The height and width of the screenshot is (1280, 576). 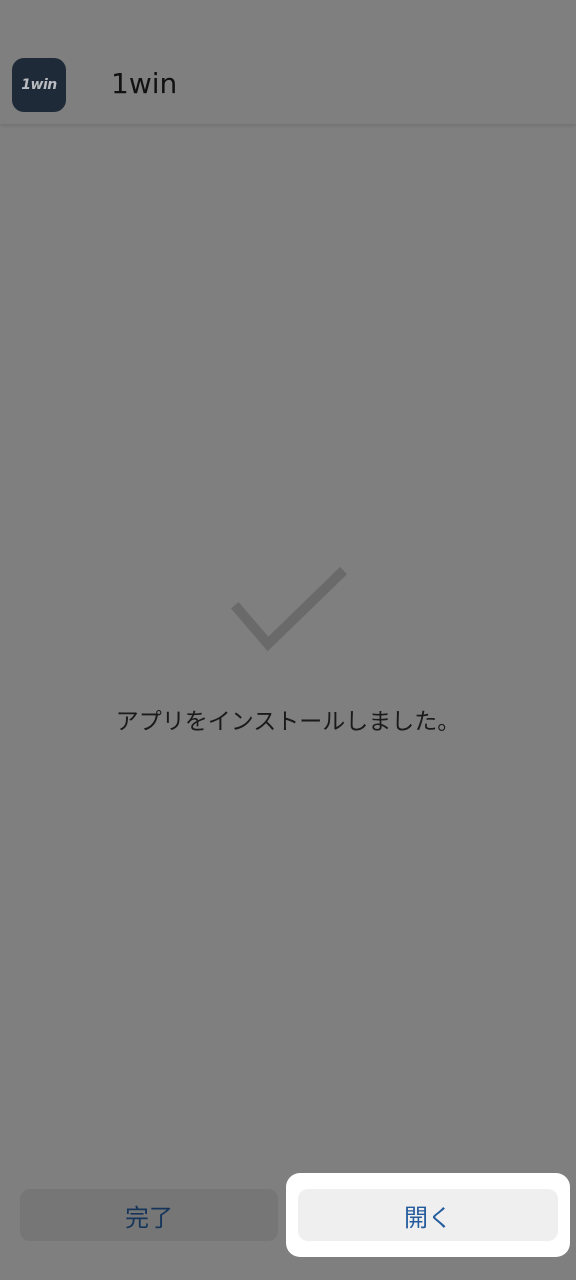 I want to click on checkmark-icon, so click(x=289, y=609).